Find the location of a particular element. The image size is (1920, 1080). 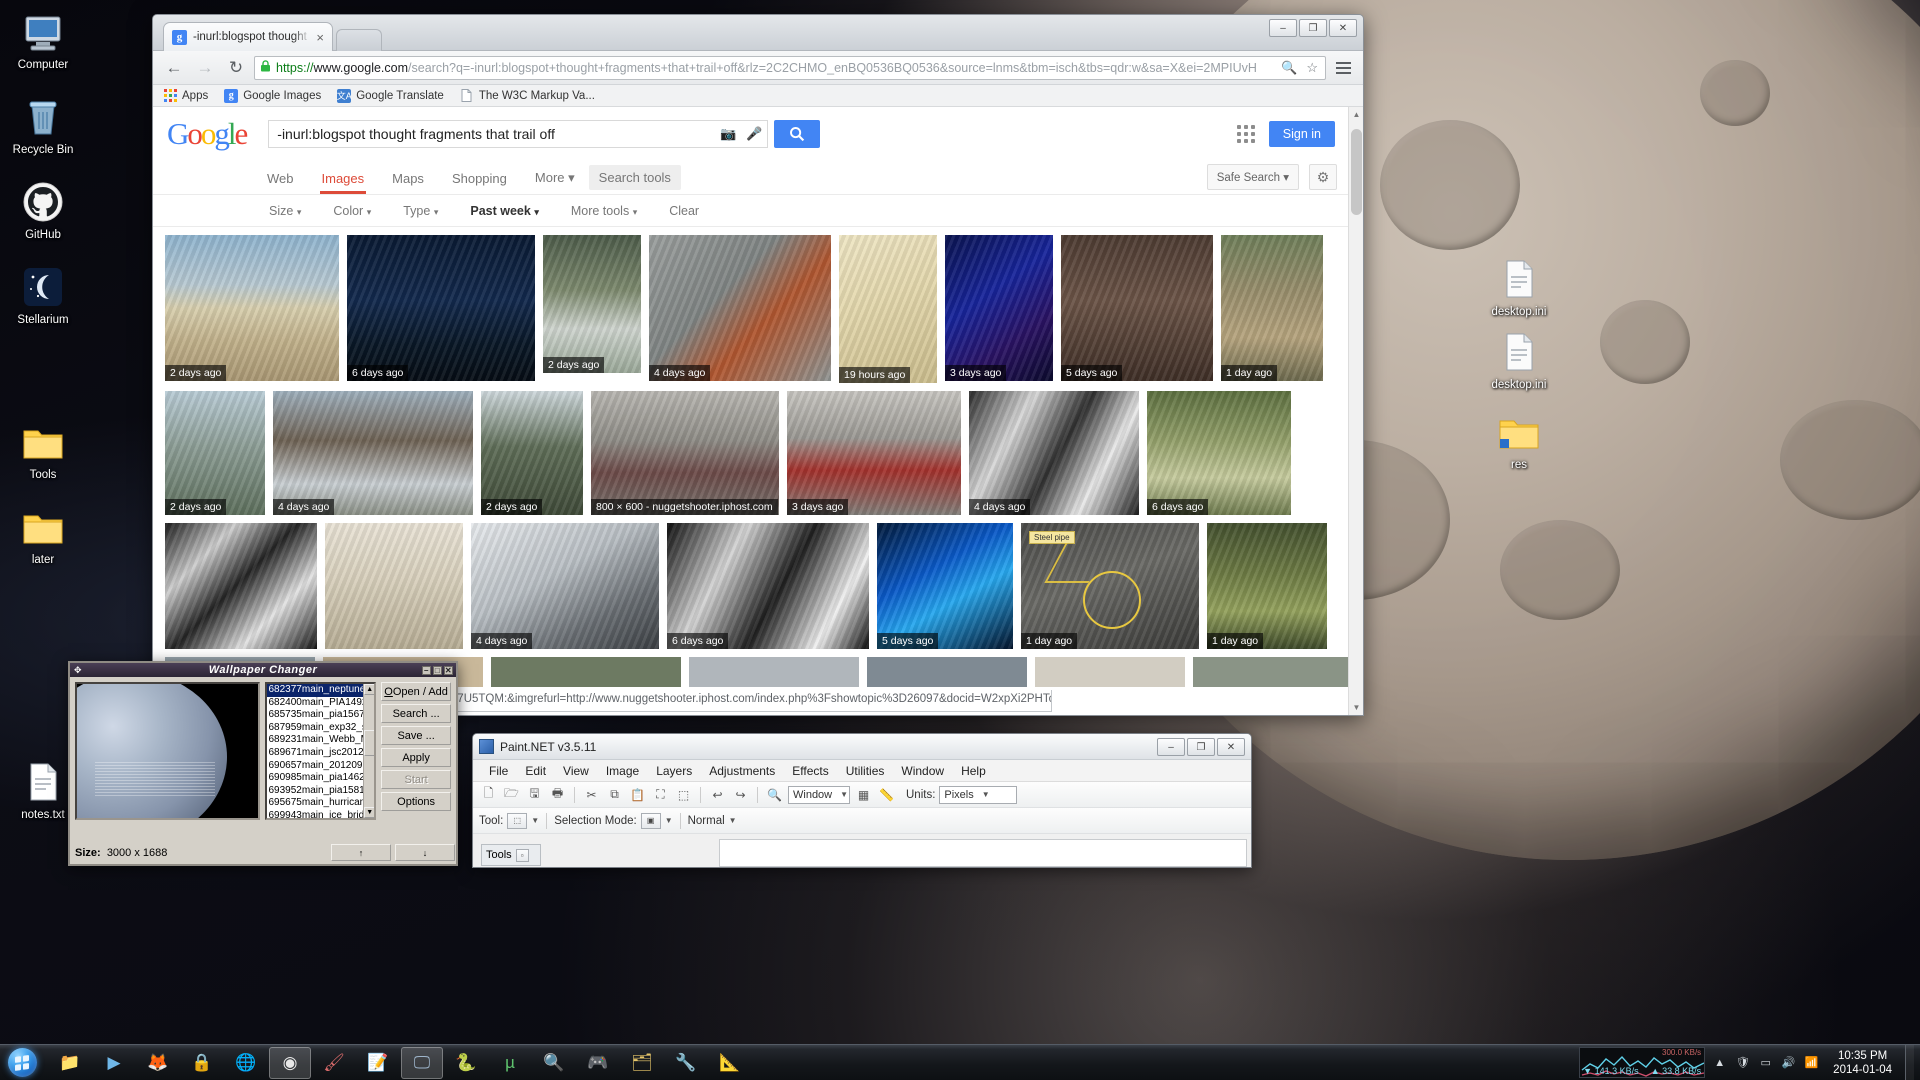

chrome-tabstrip: g -inurl:blogspot thought fr × is located at coordinates (272, 36).